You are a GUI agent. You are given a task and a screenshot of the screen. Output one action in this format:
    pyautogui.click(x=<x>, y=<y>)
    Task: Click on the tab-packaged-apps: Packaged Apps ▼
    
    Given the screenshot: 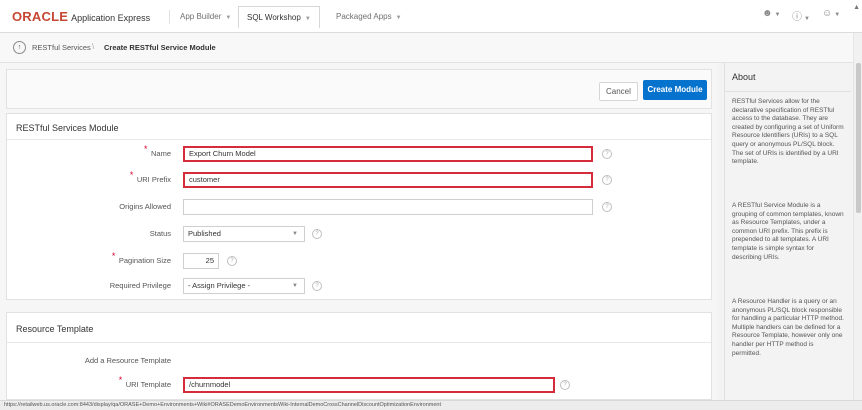 What is the action you would take?
    pyautogui.click(x=369, y=17)
    